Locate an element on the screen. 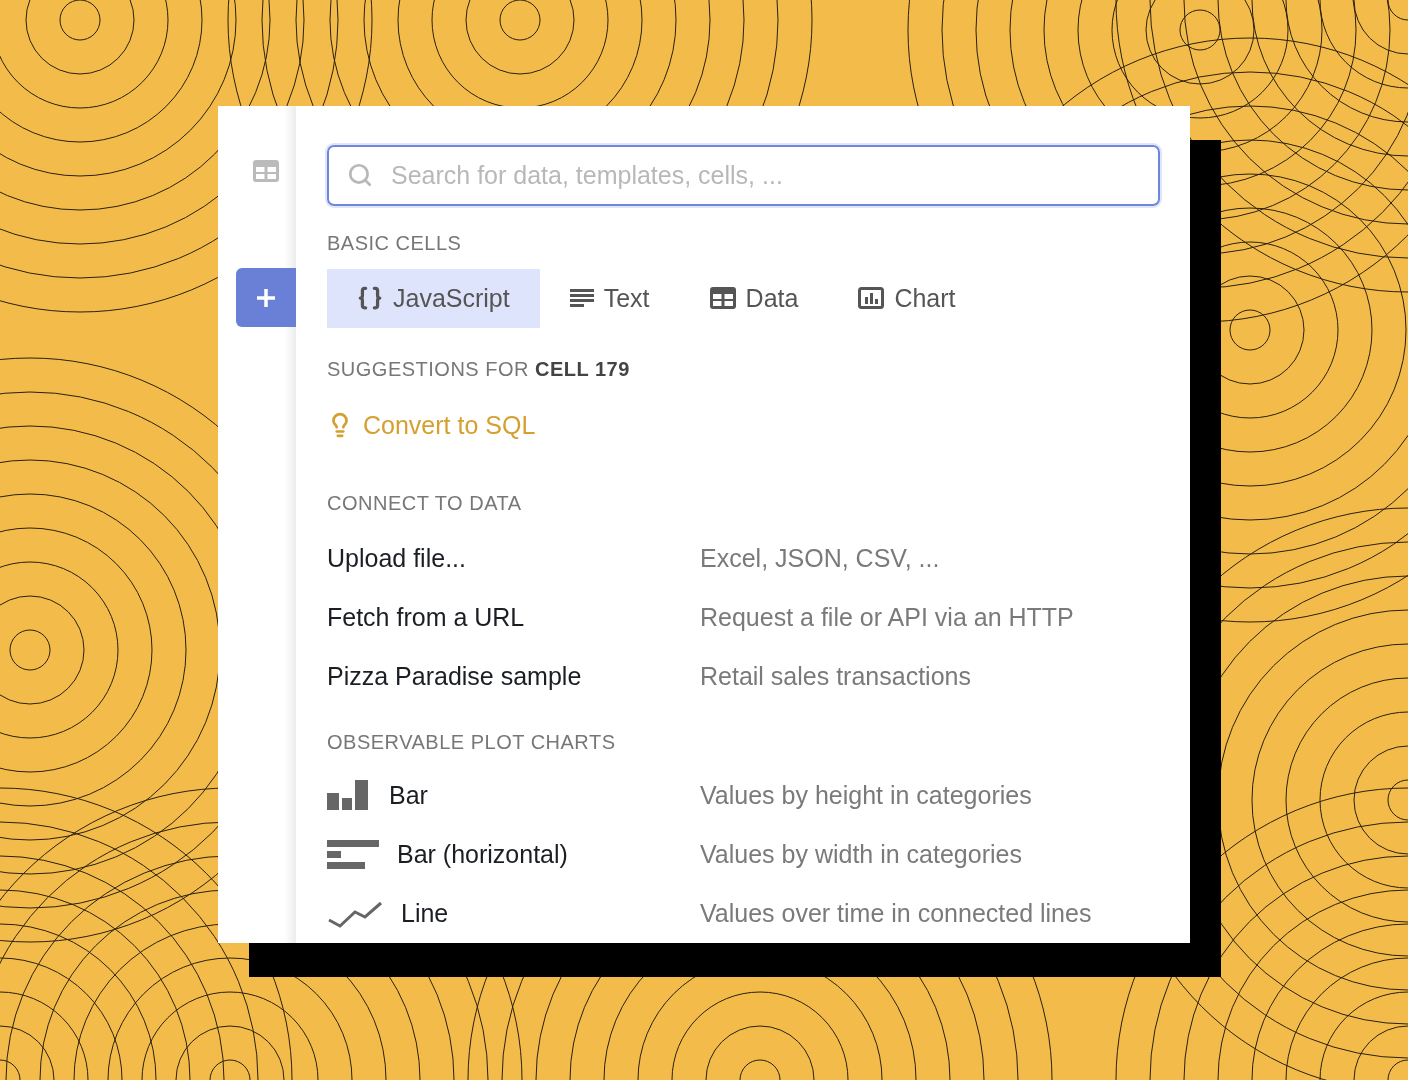  data-source-option: Pizza Paradise sample is located at coordinates (513, 676).